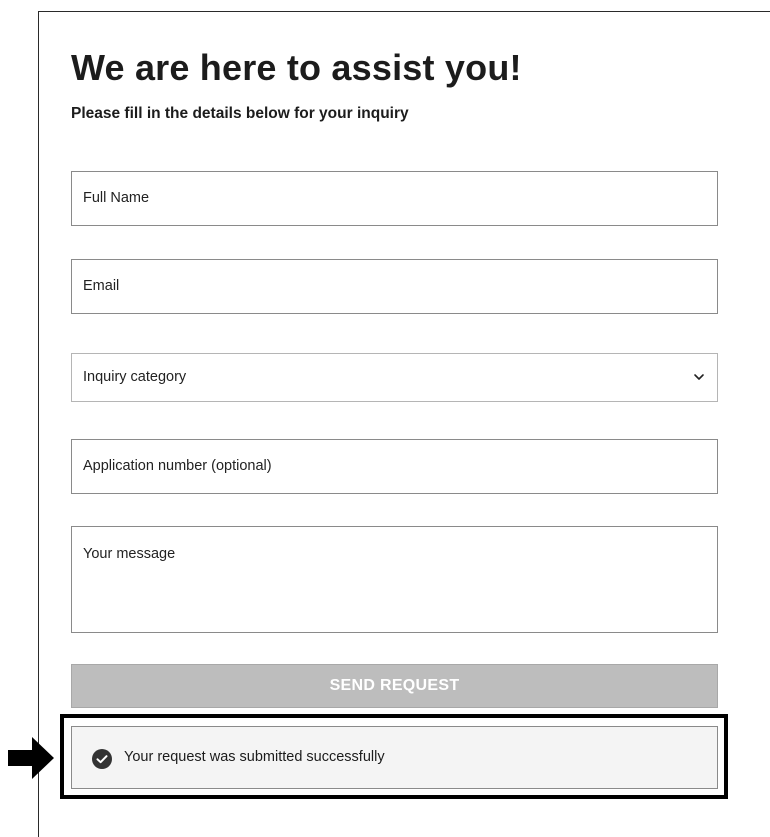 This screenshot has width=770, height=837. Describe the element at coordinates (394, 286) in the screenshot. I see `email-input: Email` at that location.